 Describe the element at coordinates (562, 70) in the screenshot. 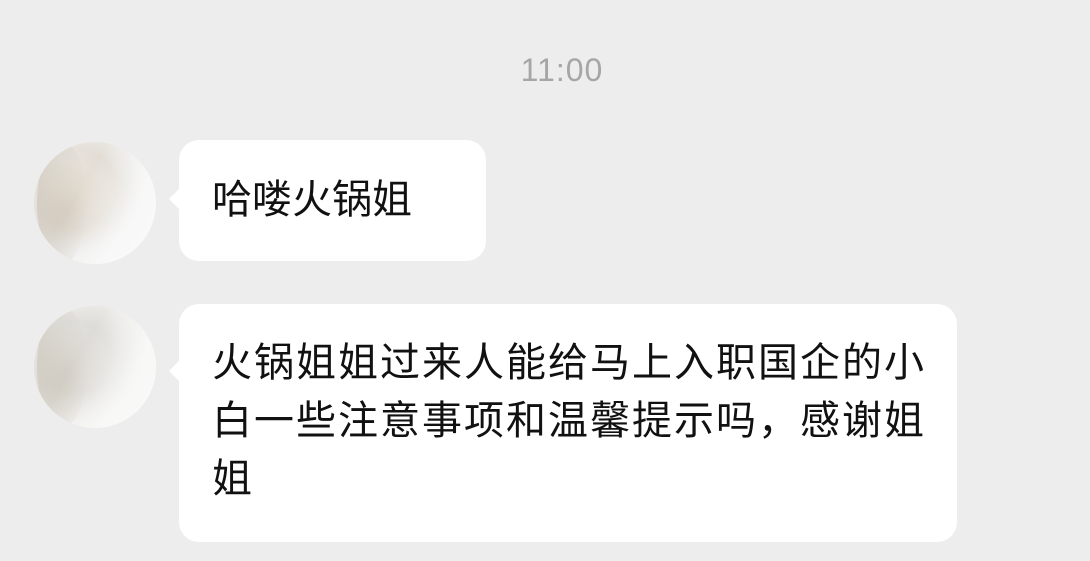

I see `message-timestamp: 11:00` at that location.